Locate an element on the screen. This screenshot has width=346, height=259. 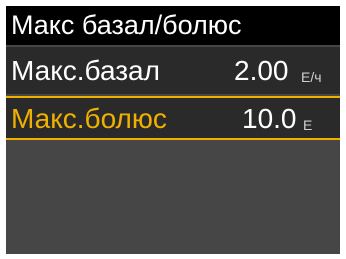
screen-title: Макс базал/болюс is located at coordinates (173, 25).